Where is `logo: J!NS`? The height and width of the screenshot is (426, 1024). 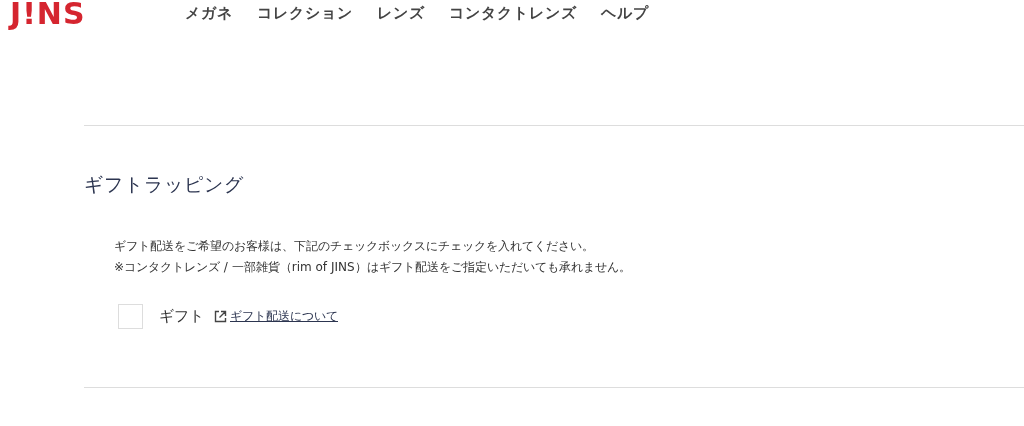 logo: J!NS is located at coordinates (97, 14).